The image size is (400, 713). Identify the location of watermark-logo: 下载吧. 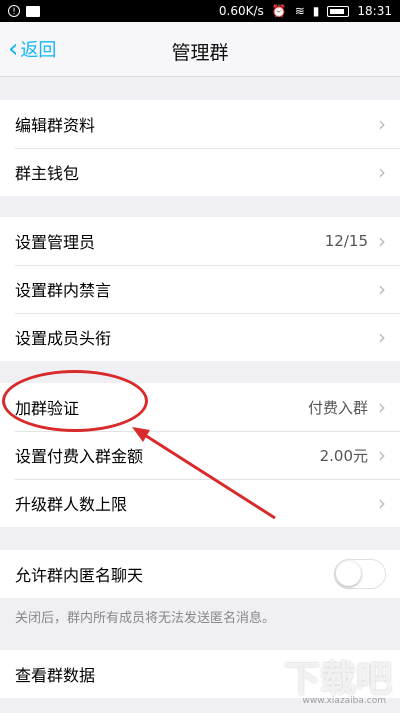
(337, 679).